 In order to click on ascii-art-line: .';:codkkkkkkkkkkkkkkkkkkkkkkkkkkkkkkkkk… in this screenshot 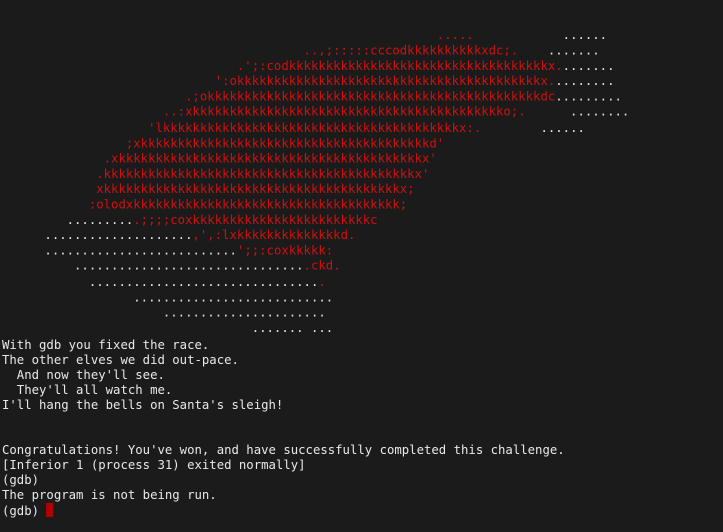, I will do `click(314, 66)`.